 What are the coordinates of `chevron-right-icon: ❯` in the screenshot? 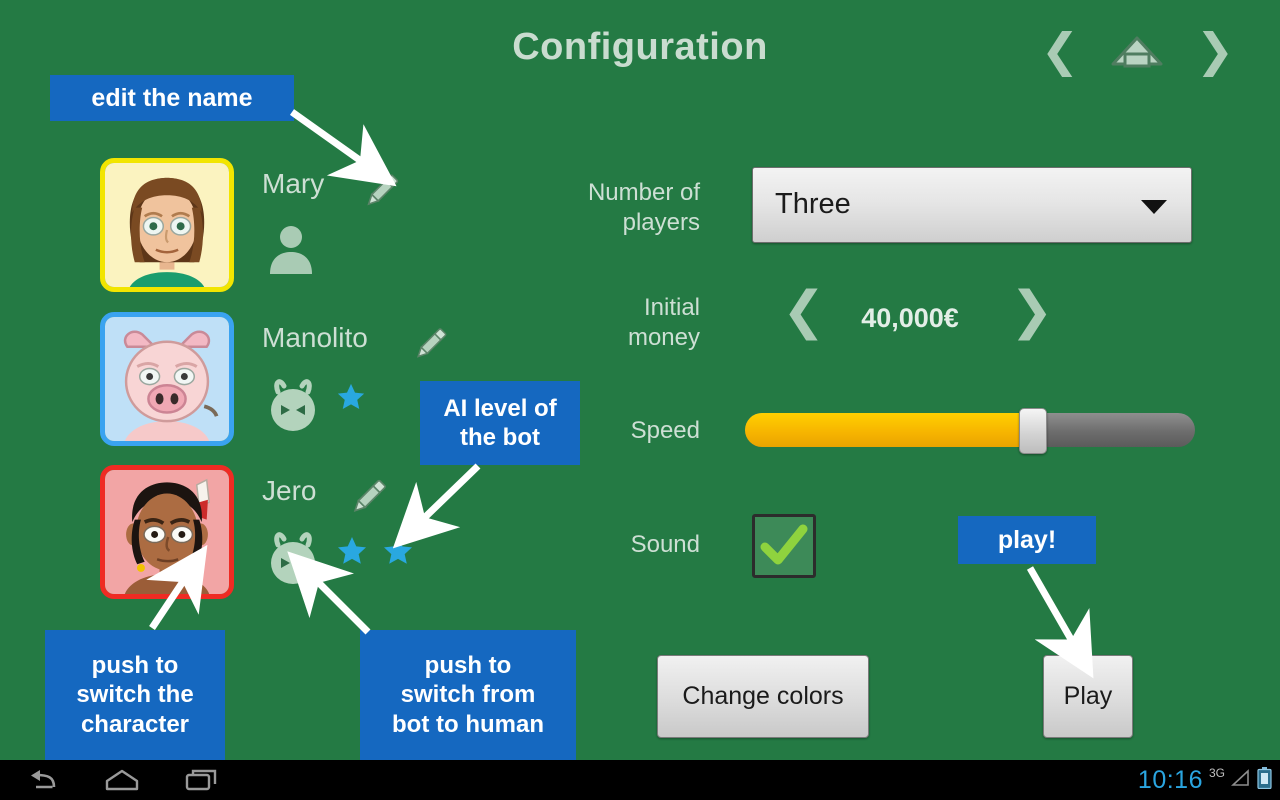 It's located at (1215, 50).